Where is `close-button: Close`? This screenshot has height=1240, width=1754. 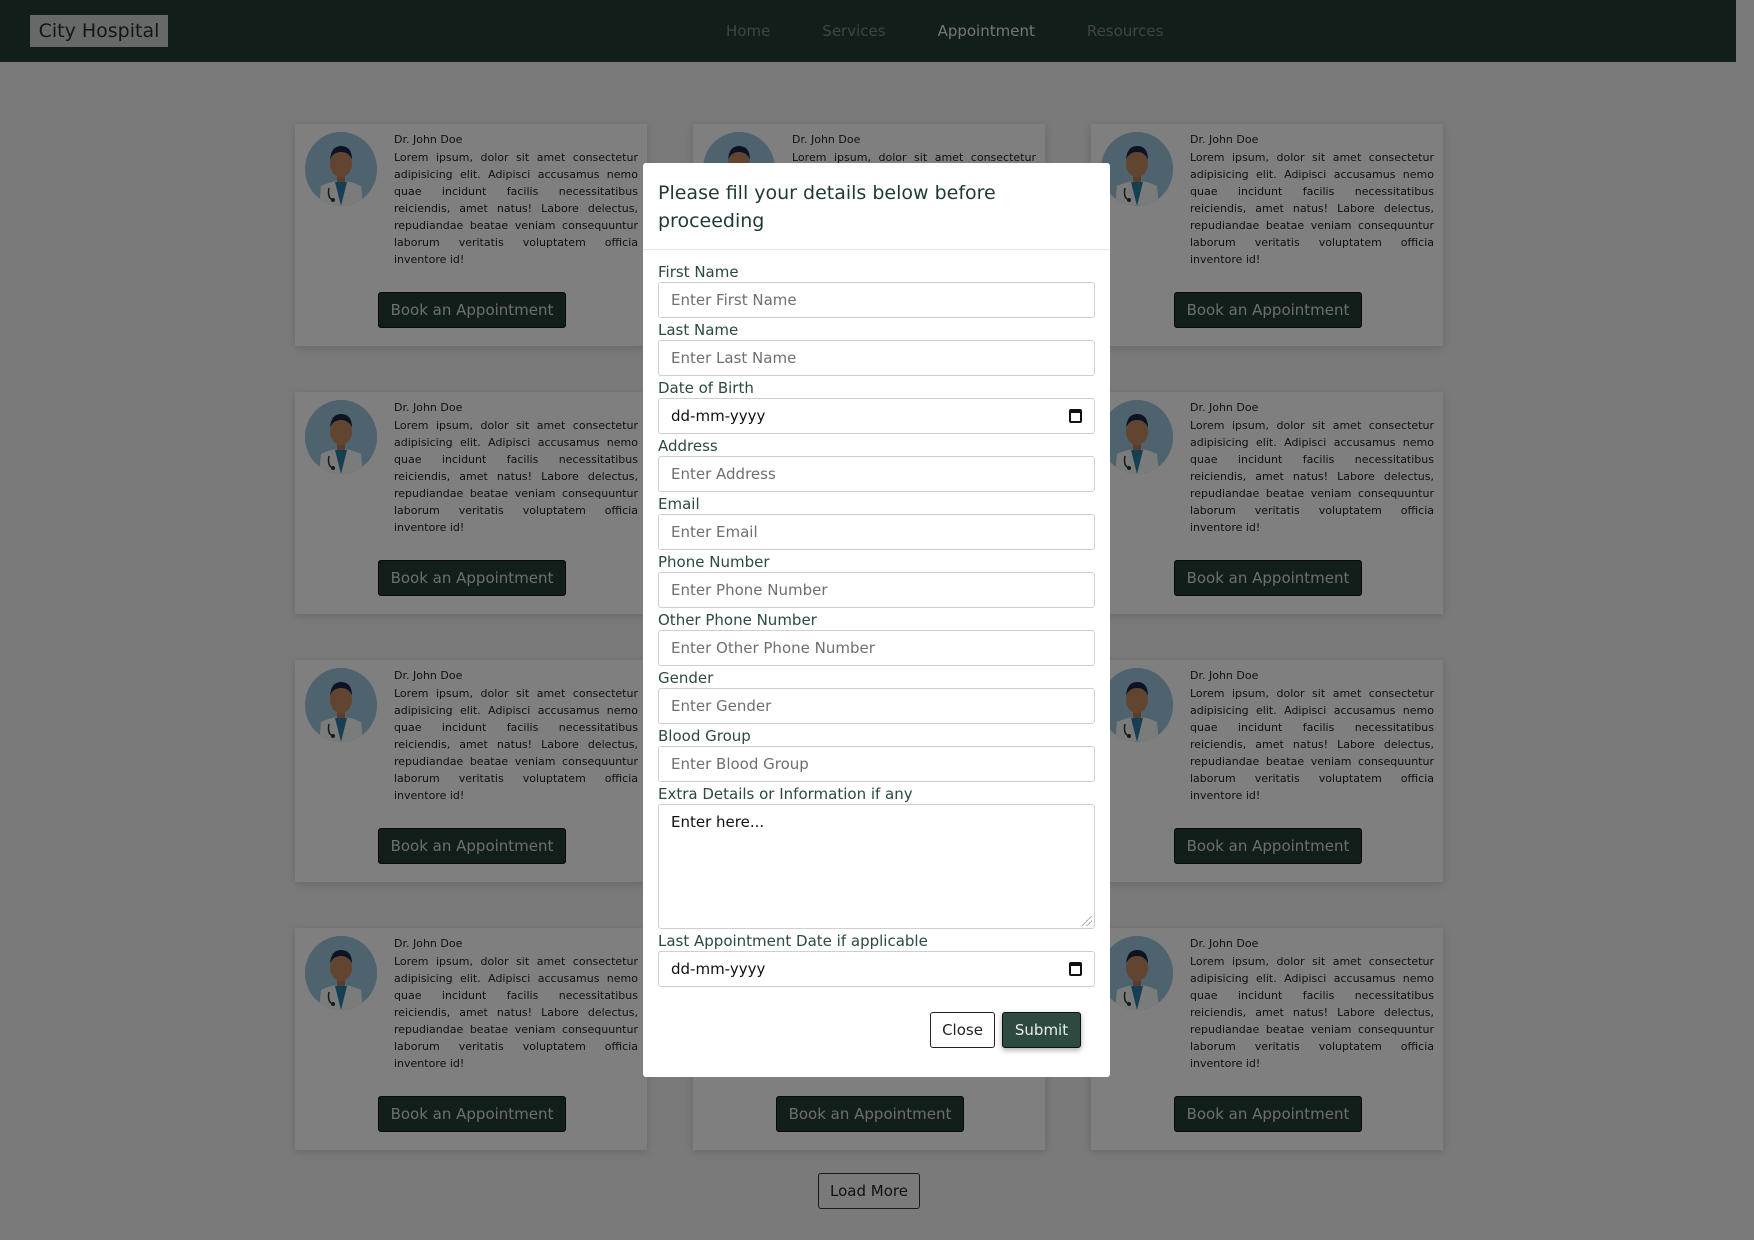 close-button: Close is located at coordinates (962, 1030).